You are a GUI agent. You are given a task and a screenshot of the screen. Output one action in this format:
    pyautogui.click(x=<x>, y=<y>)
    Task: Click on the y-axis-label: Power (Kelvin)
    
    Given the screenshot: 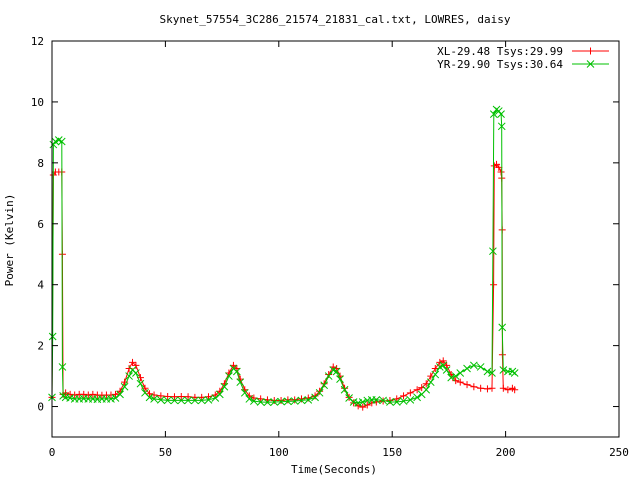 What is the action you would take?
    pyautogui.click(x=9, y=240)
    